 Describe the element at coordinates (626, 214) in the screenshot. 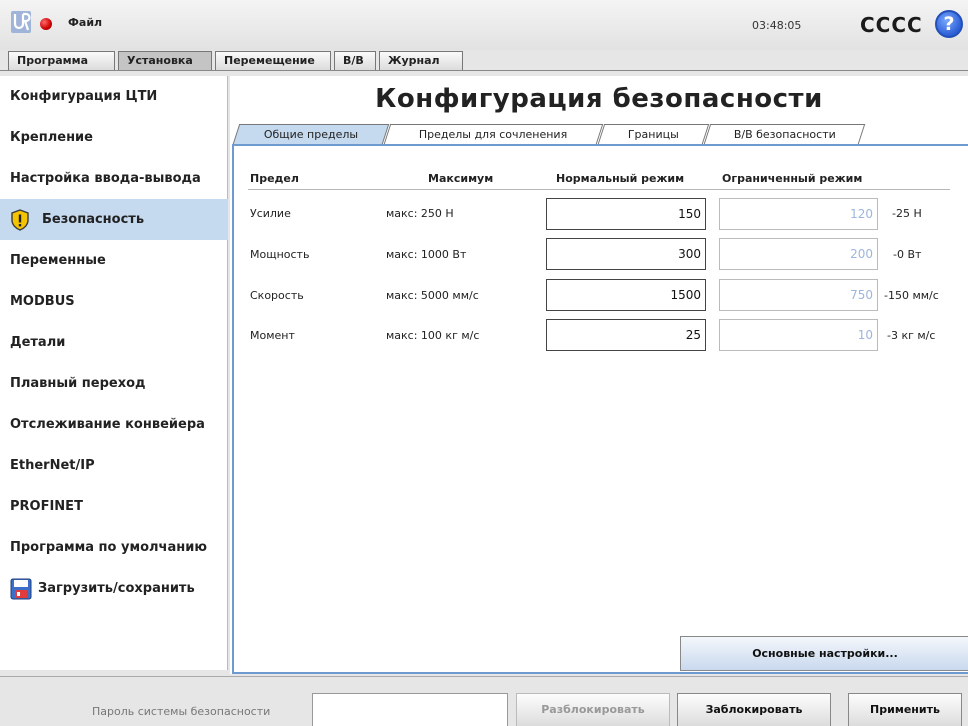

I see `force-normal-input: 150` at that location.